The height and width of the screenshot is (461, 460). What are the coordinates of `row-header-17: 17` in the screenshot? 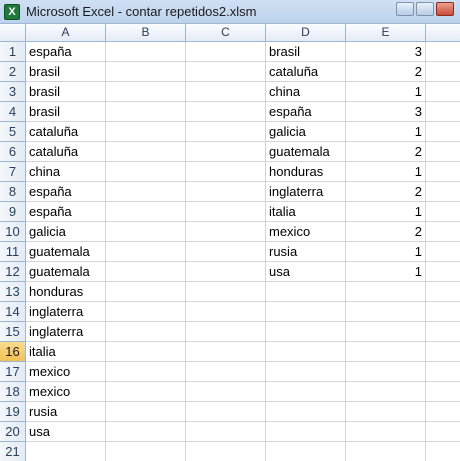 It's located at (13, 372).